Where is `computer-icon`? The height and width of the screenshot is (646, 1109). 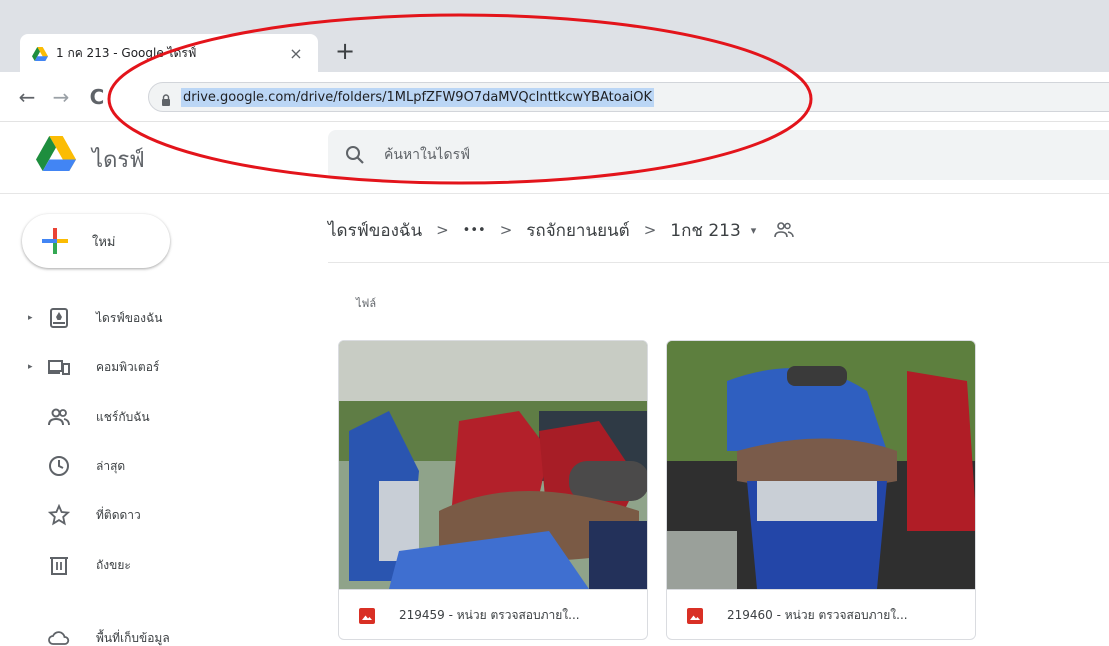 computer-icon is located at coordinates (59, 367).